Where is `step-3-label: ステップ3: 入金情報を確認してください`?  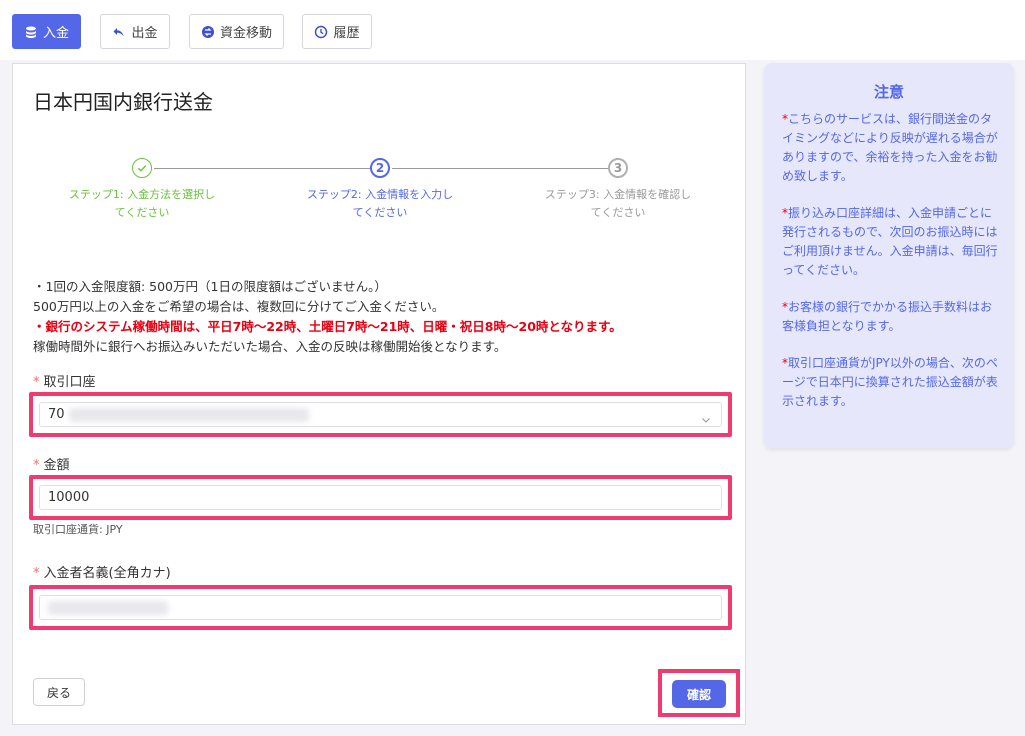 step-3-label: ステップ3: 入金情報を確認してください is located at coordinates (618, 203).